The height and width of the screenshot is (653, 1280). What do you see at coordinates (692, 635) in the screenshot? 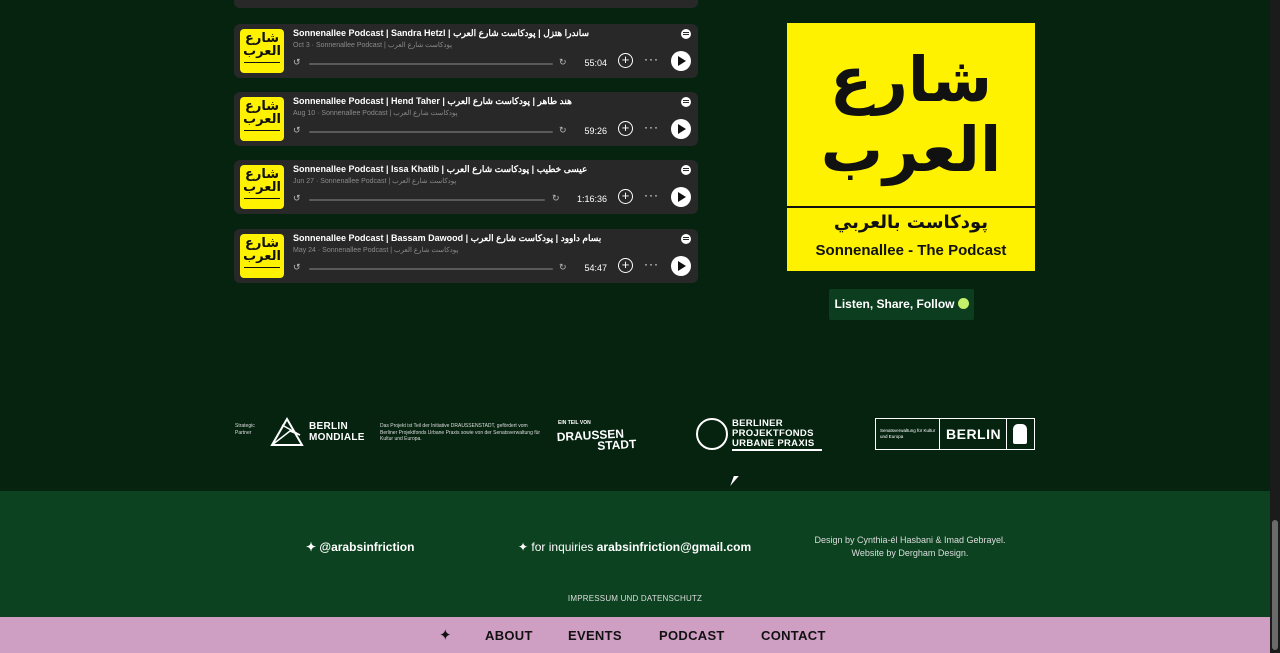
I see `nav-podcast: PODCAST` at bounding box center [692, 635].